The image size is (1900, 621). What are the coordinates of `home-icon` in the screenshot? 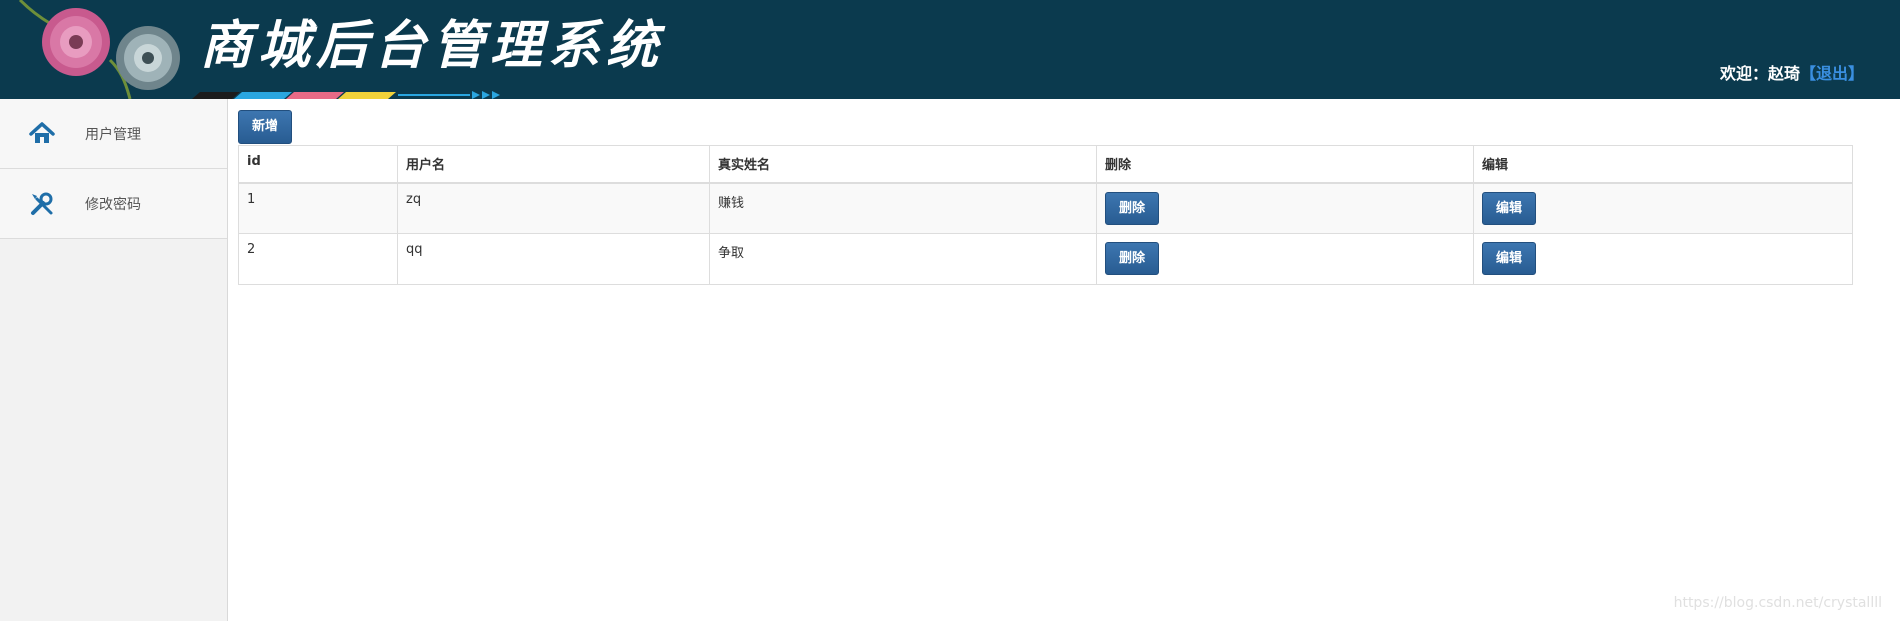 It's located at (42, 134).